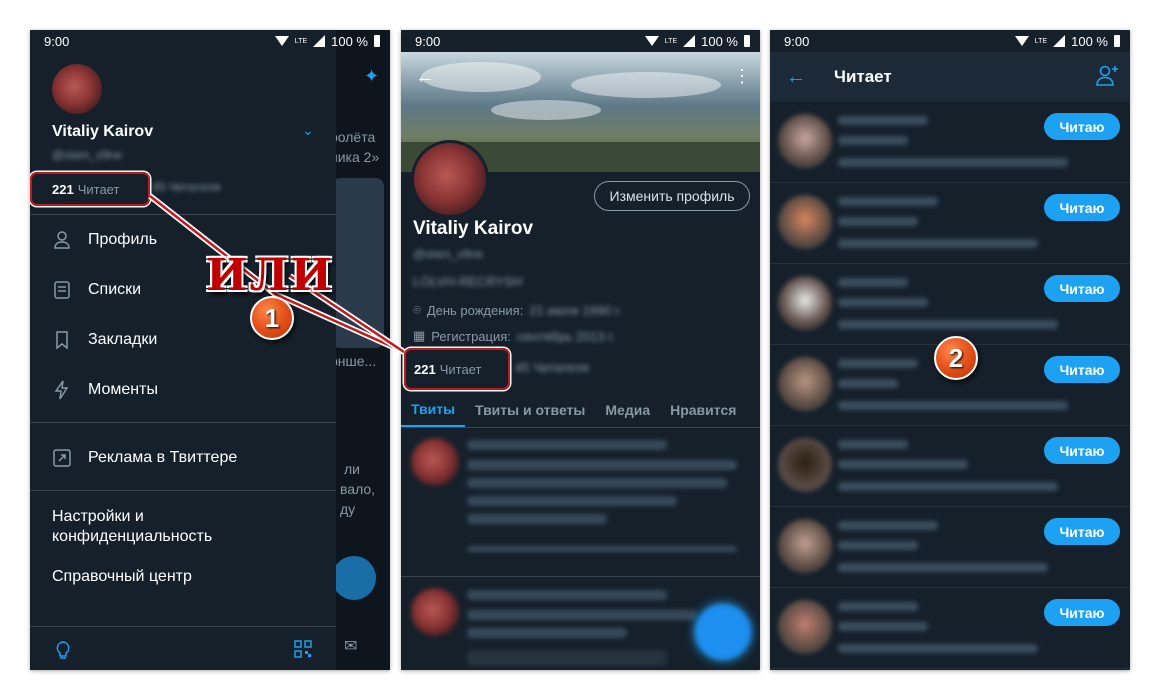 This screenshot has width=1160, height=700. Describe the element at coordinates (863, 76) in the screenshot. I see `page-title: Читает` at that location.